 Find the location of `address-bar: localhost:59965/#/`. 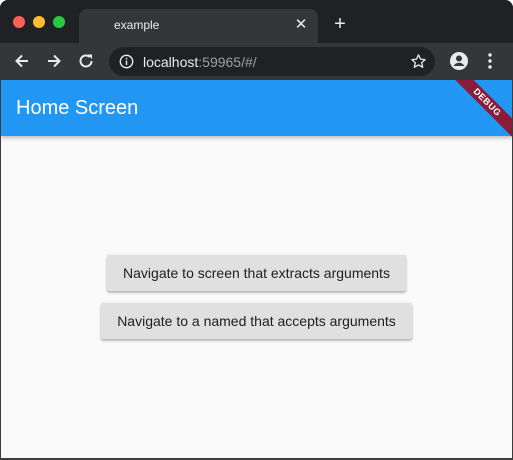

address-bar: localhost:59965/#/ is located at coordinates (272, 61).